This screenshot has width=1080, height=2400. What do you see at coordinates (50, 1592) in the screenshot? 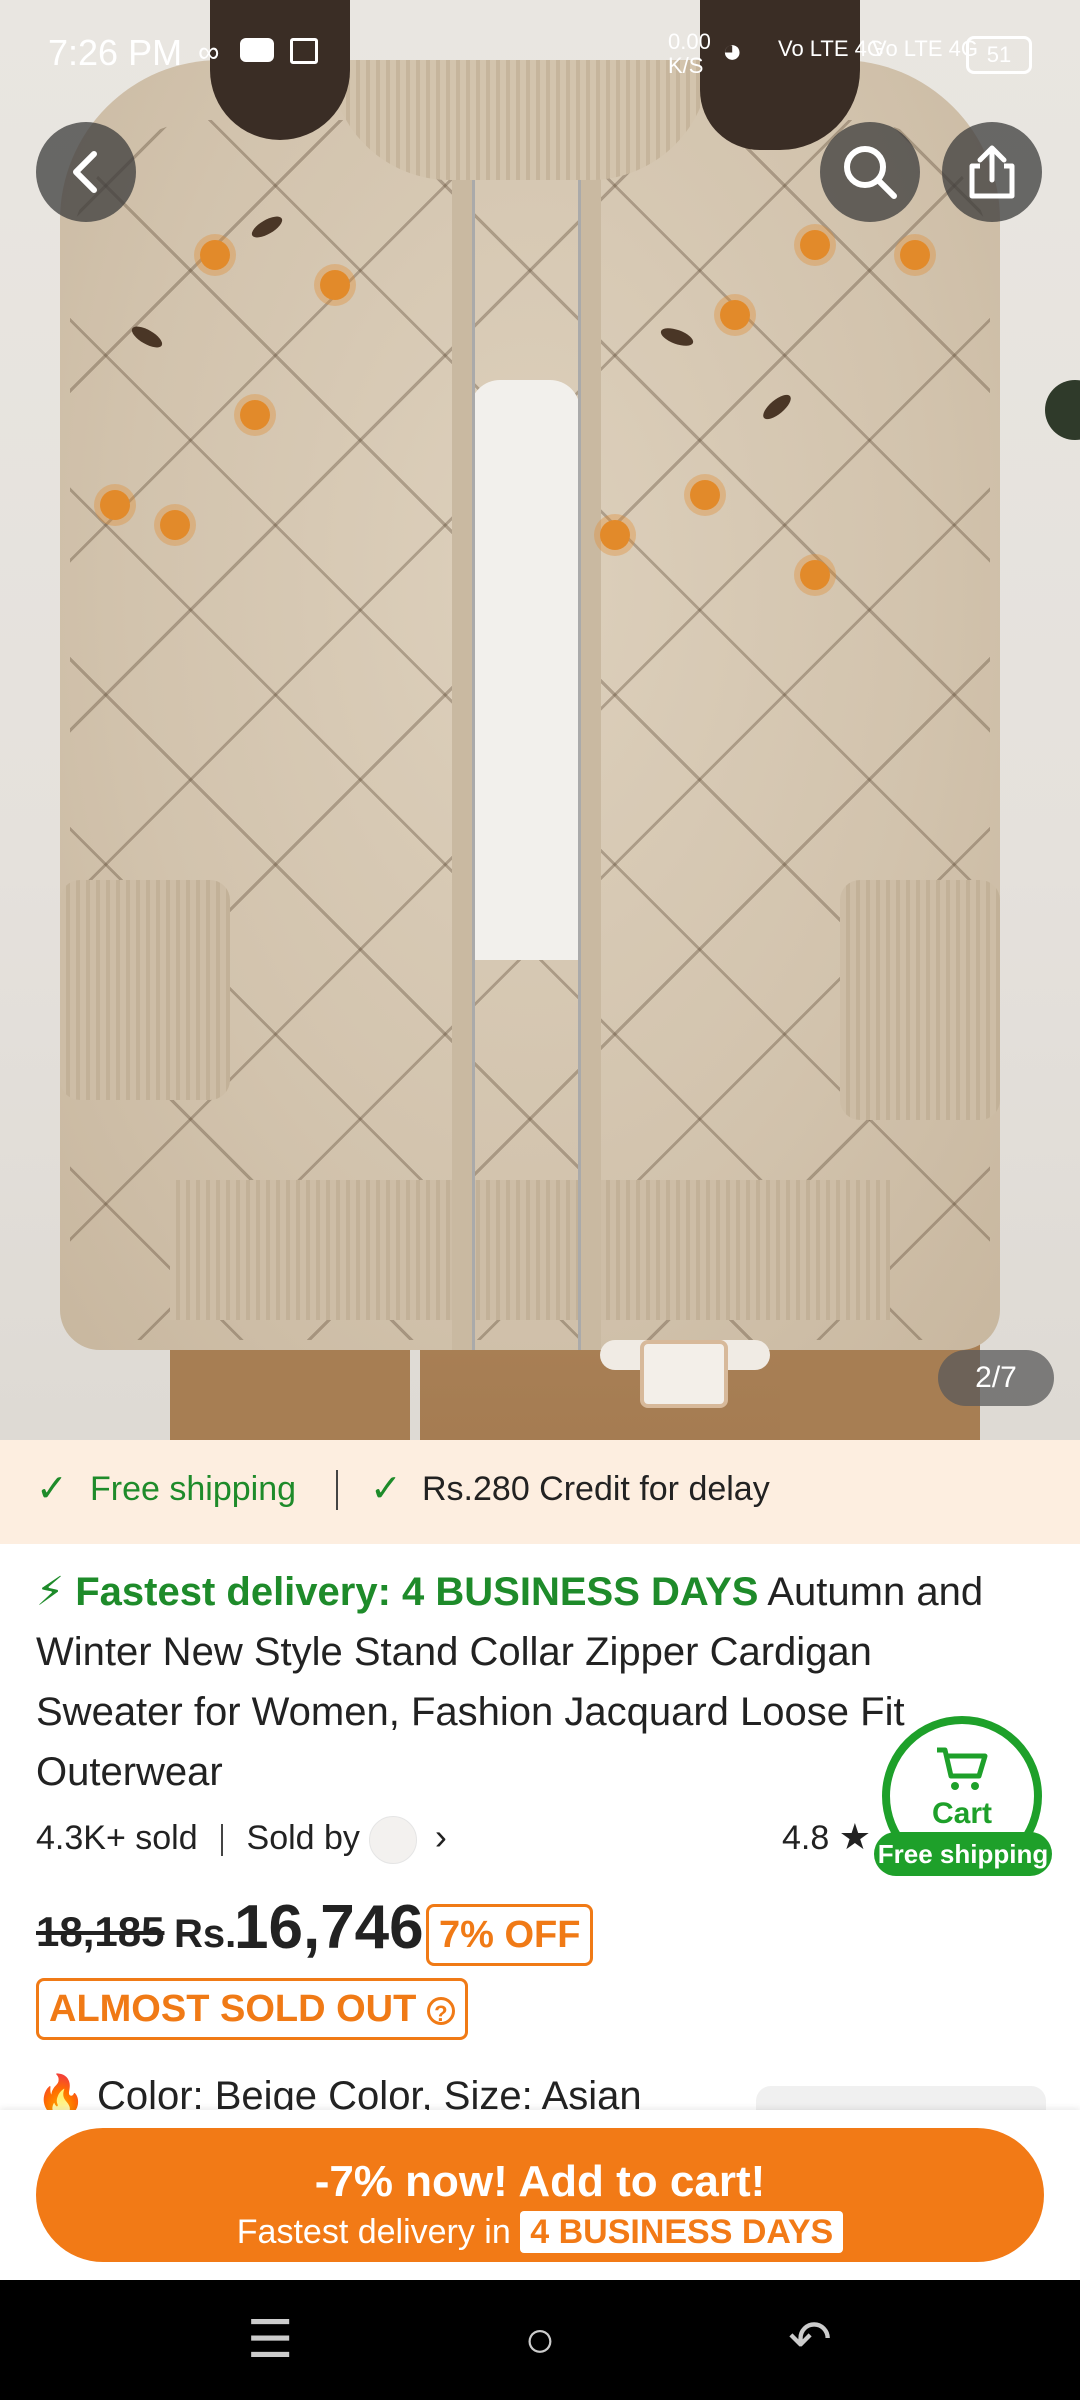
I see `lightning-icon: ⚡` at bounding box center [50, 1592].